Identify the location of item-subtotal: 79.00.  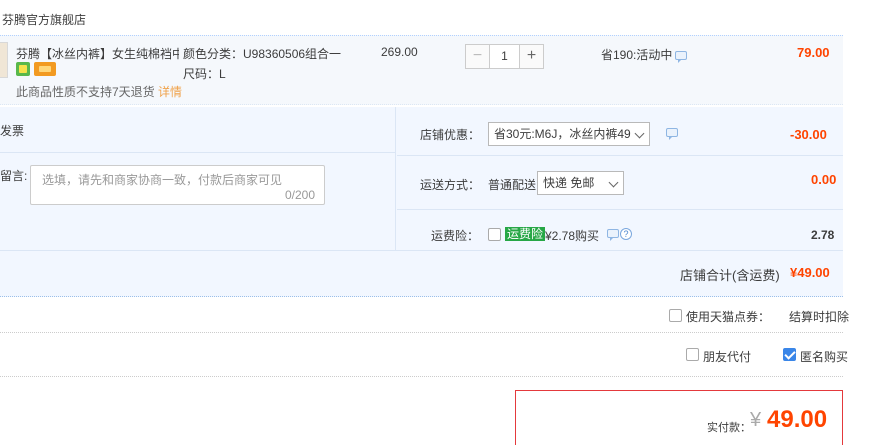
(813, 52).